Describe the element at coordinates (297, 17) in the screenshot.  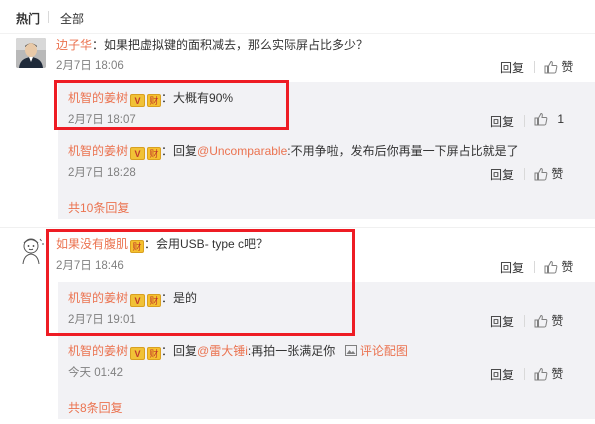
I see `comment-tabs: 热门 全部` at that location.